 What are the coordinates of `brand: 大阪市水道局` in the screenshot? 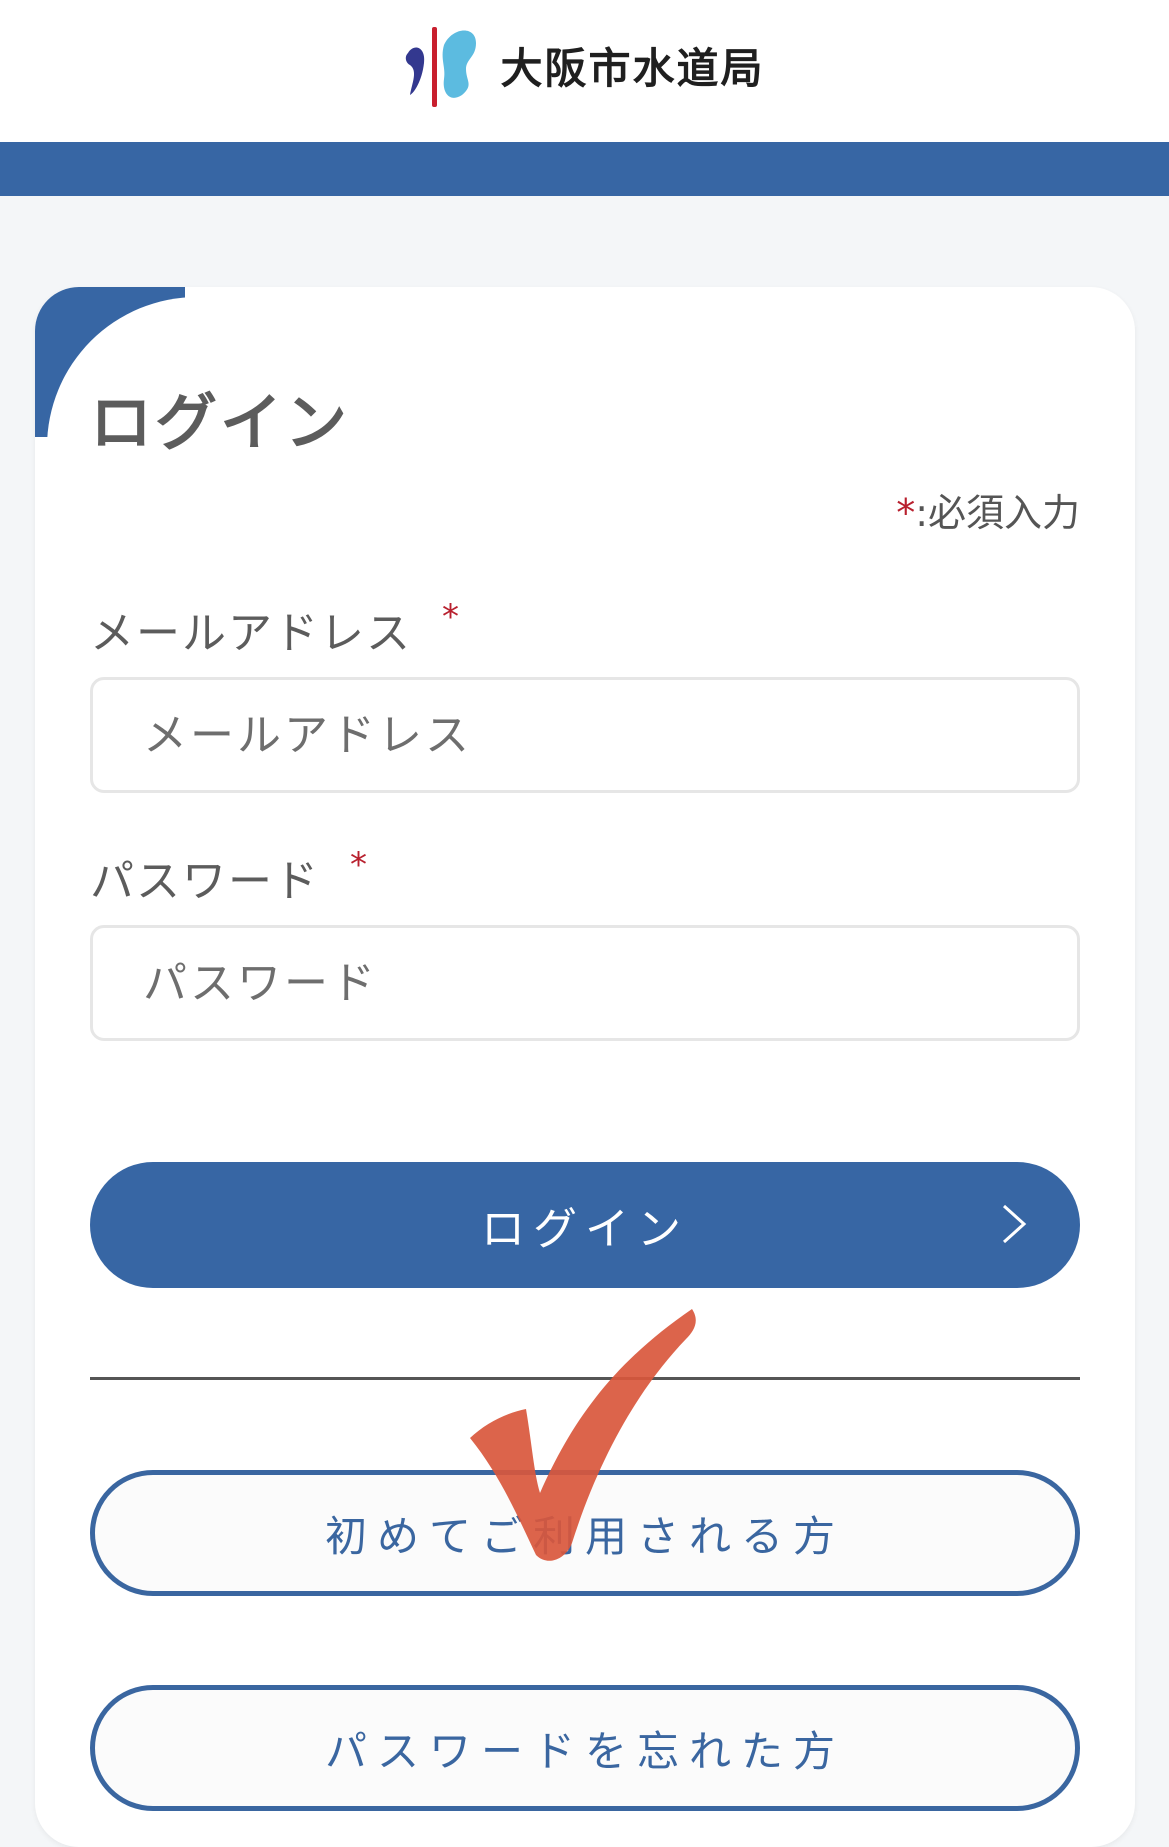 It's located at (584, 65).